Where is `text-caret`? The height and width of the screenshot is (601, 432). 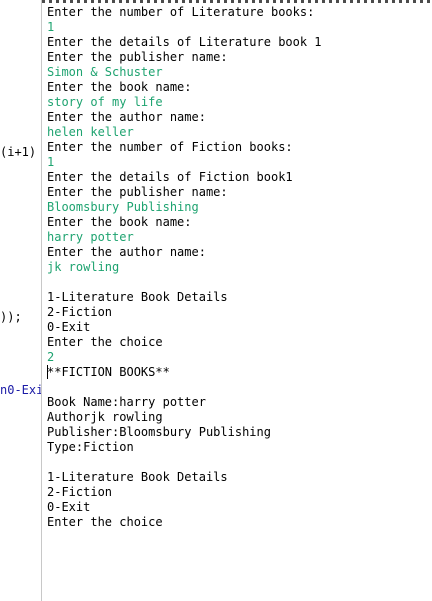
text-caret is located at coordinates (47, 372).